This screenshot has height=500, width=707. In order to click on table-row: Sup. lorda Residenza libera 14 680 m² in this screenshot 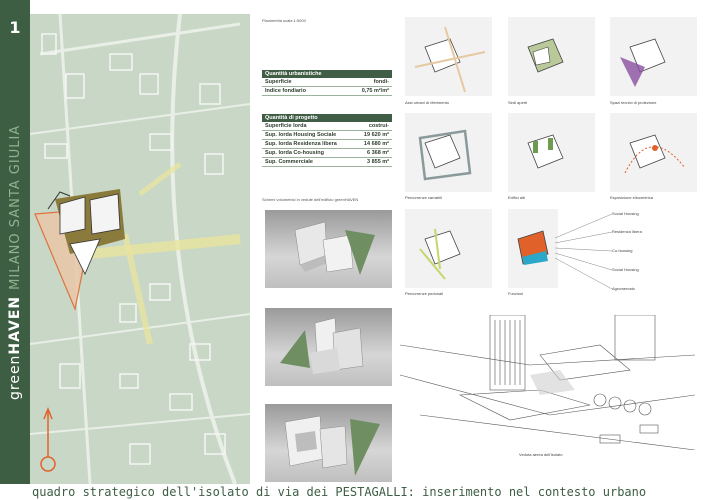, I will do `click(327, 144)`.